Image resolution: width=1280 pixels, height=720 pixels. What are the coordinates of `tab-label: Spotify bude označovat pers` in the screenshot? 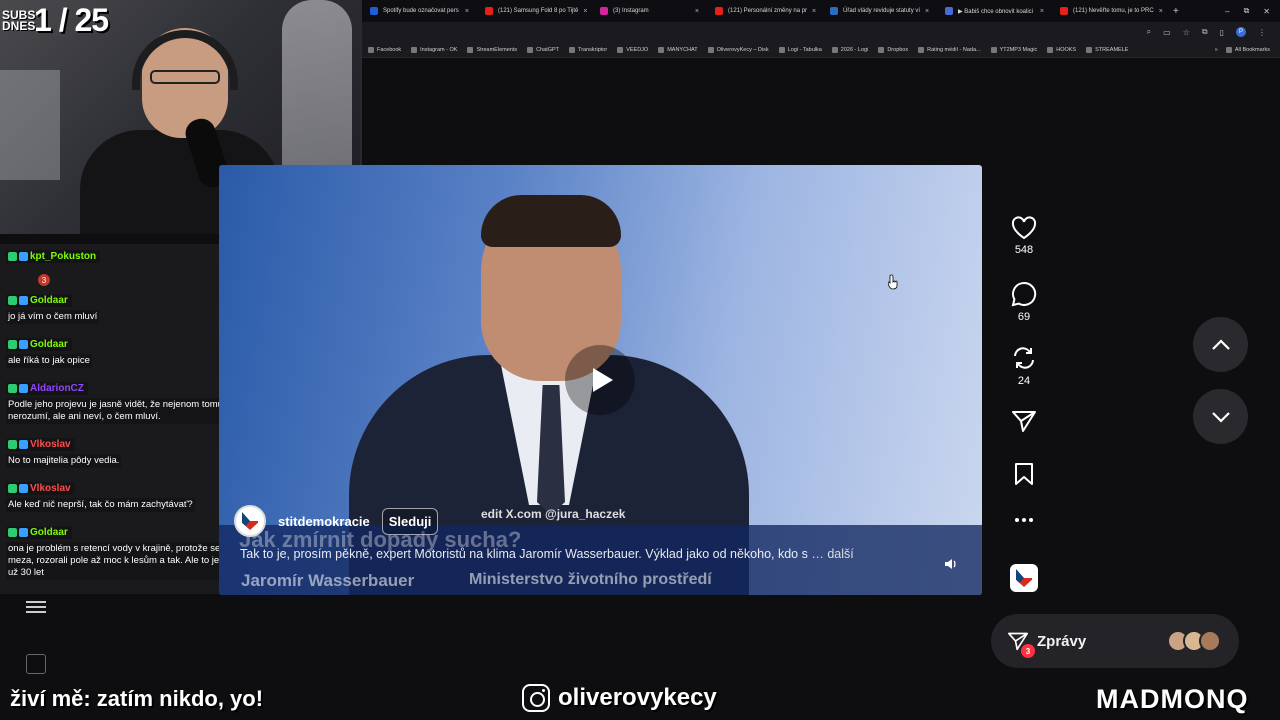 It's located at (421, 11).